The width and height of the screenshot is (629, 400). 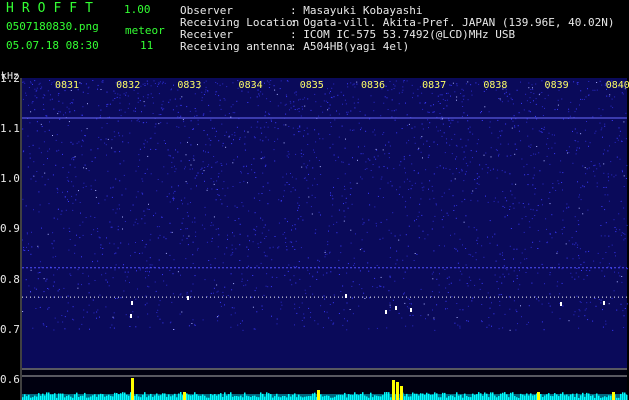 What do you see at coordinates (52, 45) in the screenshot?
I see `date-time: 05.07.18 08:30` at bounding box center [52, 45].